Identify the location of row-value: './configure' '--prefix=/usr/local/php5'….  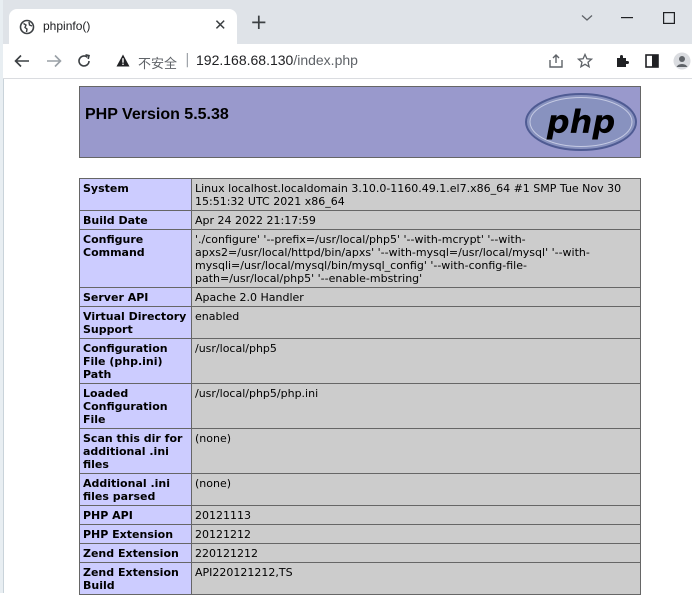
(416, 258).